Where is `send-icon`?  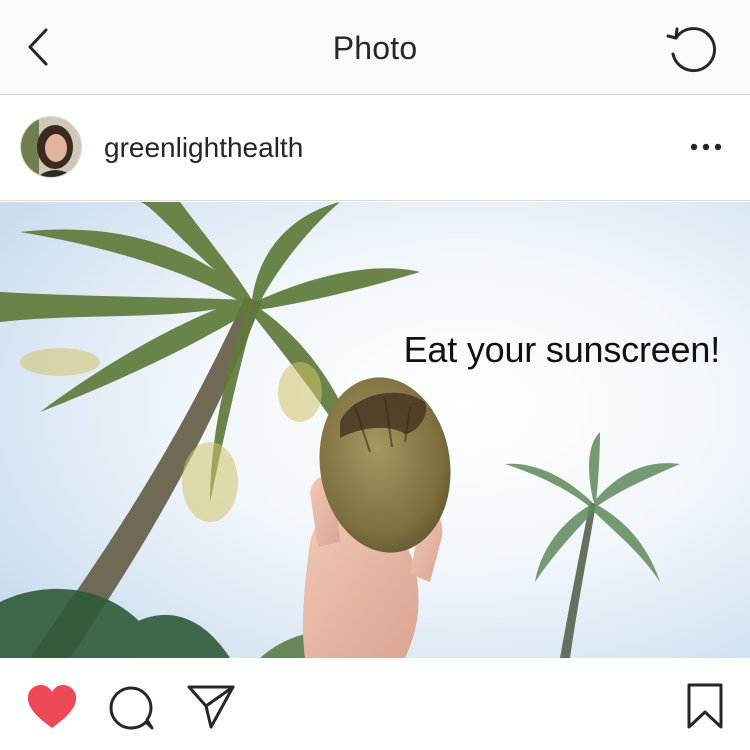
send-icon is located at coordinates (211, 707).